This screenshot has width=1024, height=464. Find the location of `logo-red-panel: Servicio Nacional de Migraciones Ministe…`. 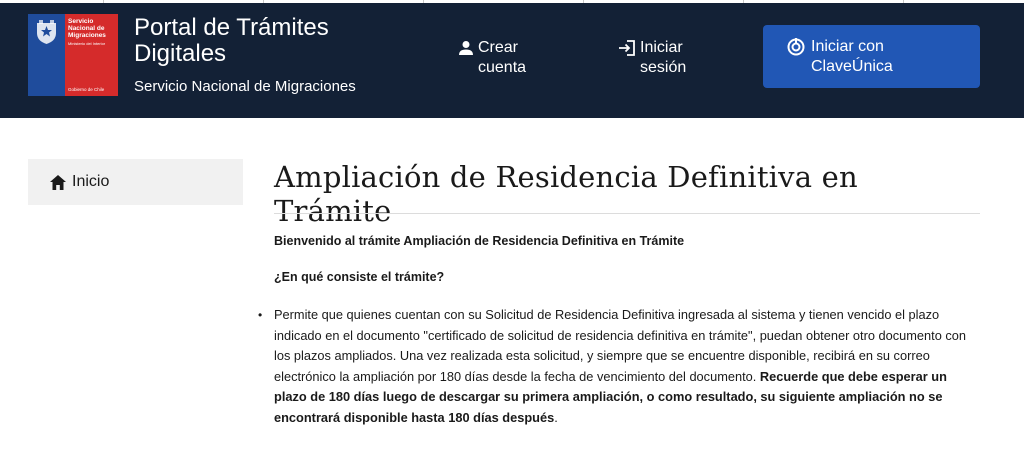

logo-red-panel: Servicio Nacional de Migraciones Ministe… is located at coordinates (91, 55).